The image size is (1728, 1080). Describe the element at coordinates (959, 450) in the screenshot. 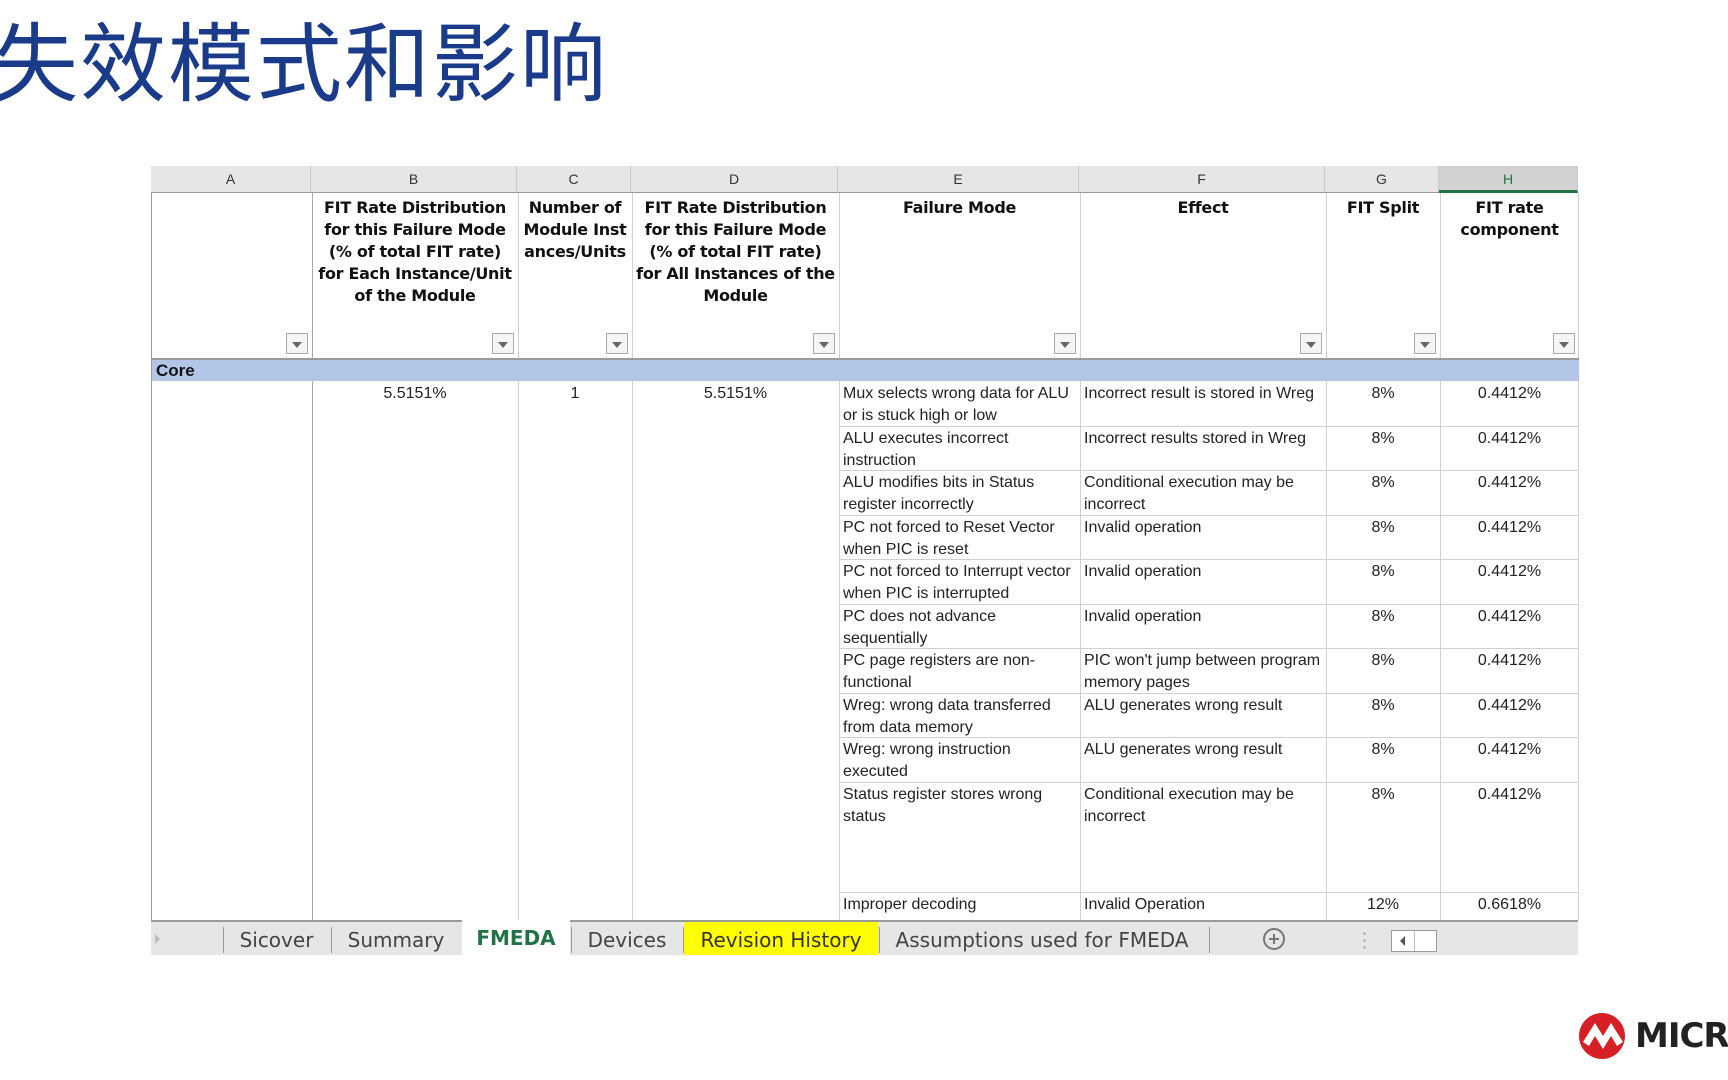

I see `cell-failure-mode: ALU executes incorrect instruction` at that location.